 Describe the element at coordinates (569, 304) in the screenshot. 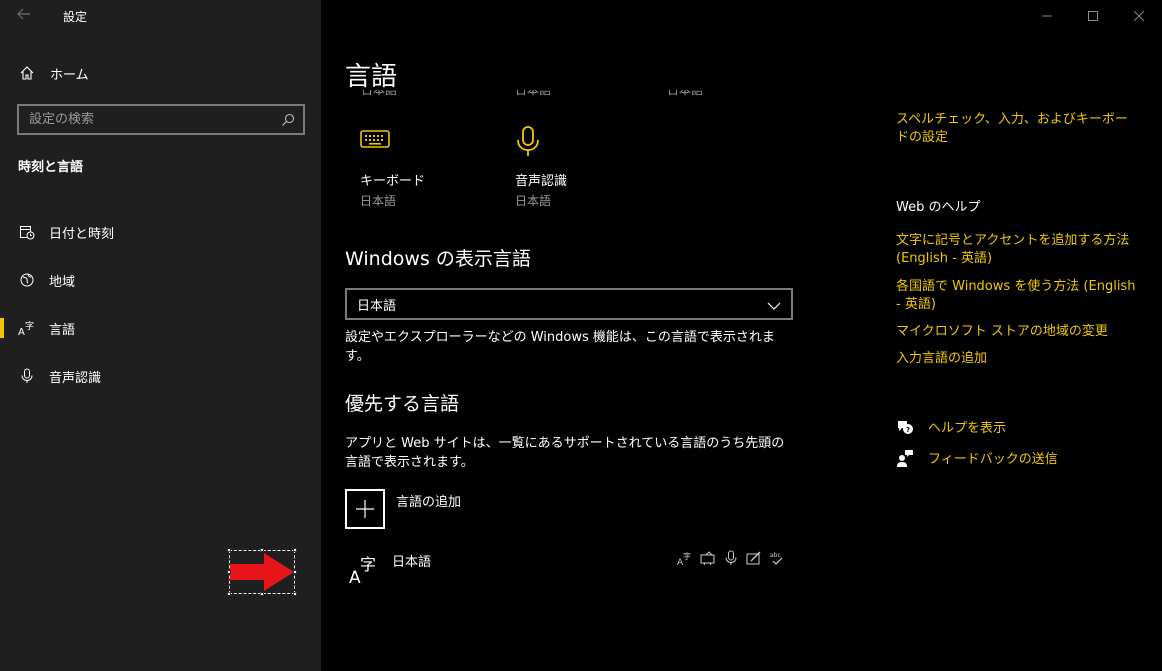

I see `display-language-select: 日本語` at that location.